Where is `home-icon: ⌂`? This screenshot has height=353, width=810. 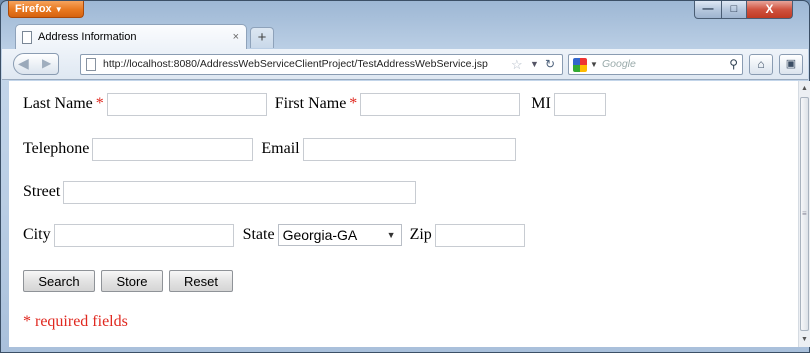
home-icon: ⌂ is located at coordinates (761, 64).